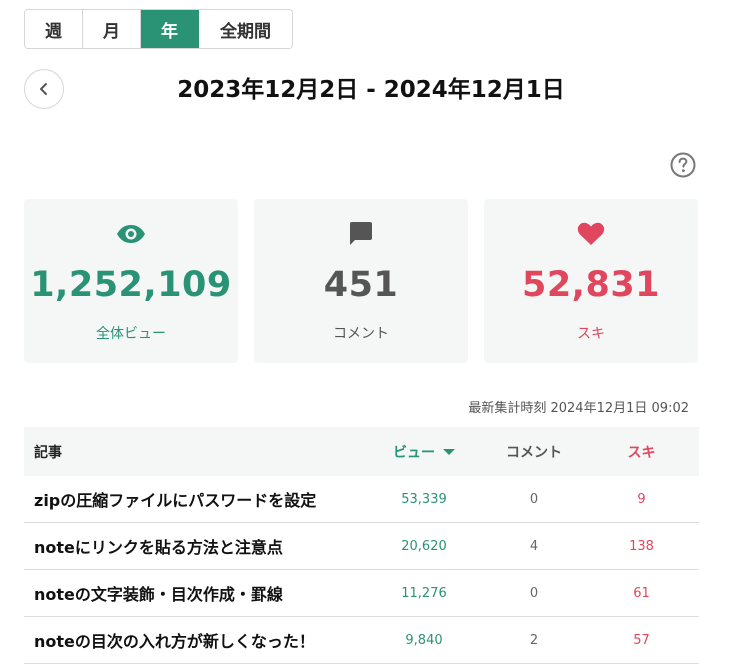  Describe the element at coordinates (578, 408) in the screenshot. I see `last-updated-timestamp: 最新集計時刻 2024年12月1日 09:02` at that location.